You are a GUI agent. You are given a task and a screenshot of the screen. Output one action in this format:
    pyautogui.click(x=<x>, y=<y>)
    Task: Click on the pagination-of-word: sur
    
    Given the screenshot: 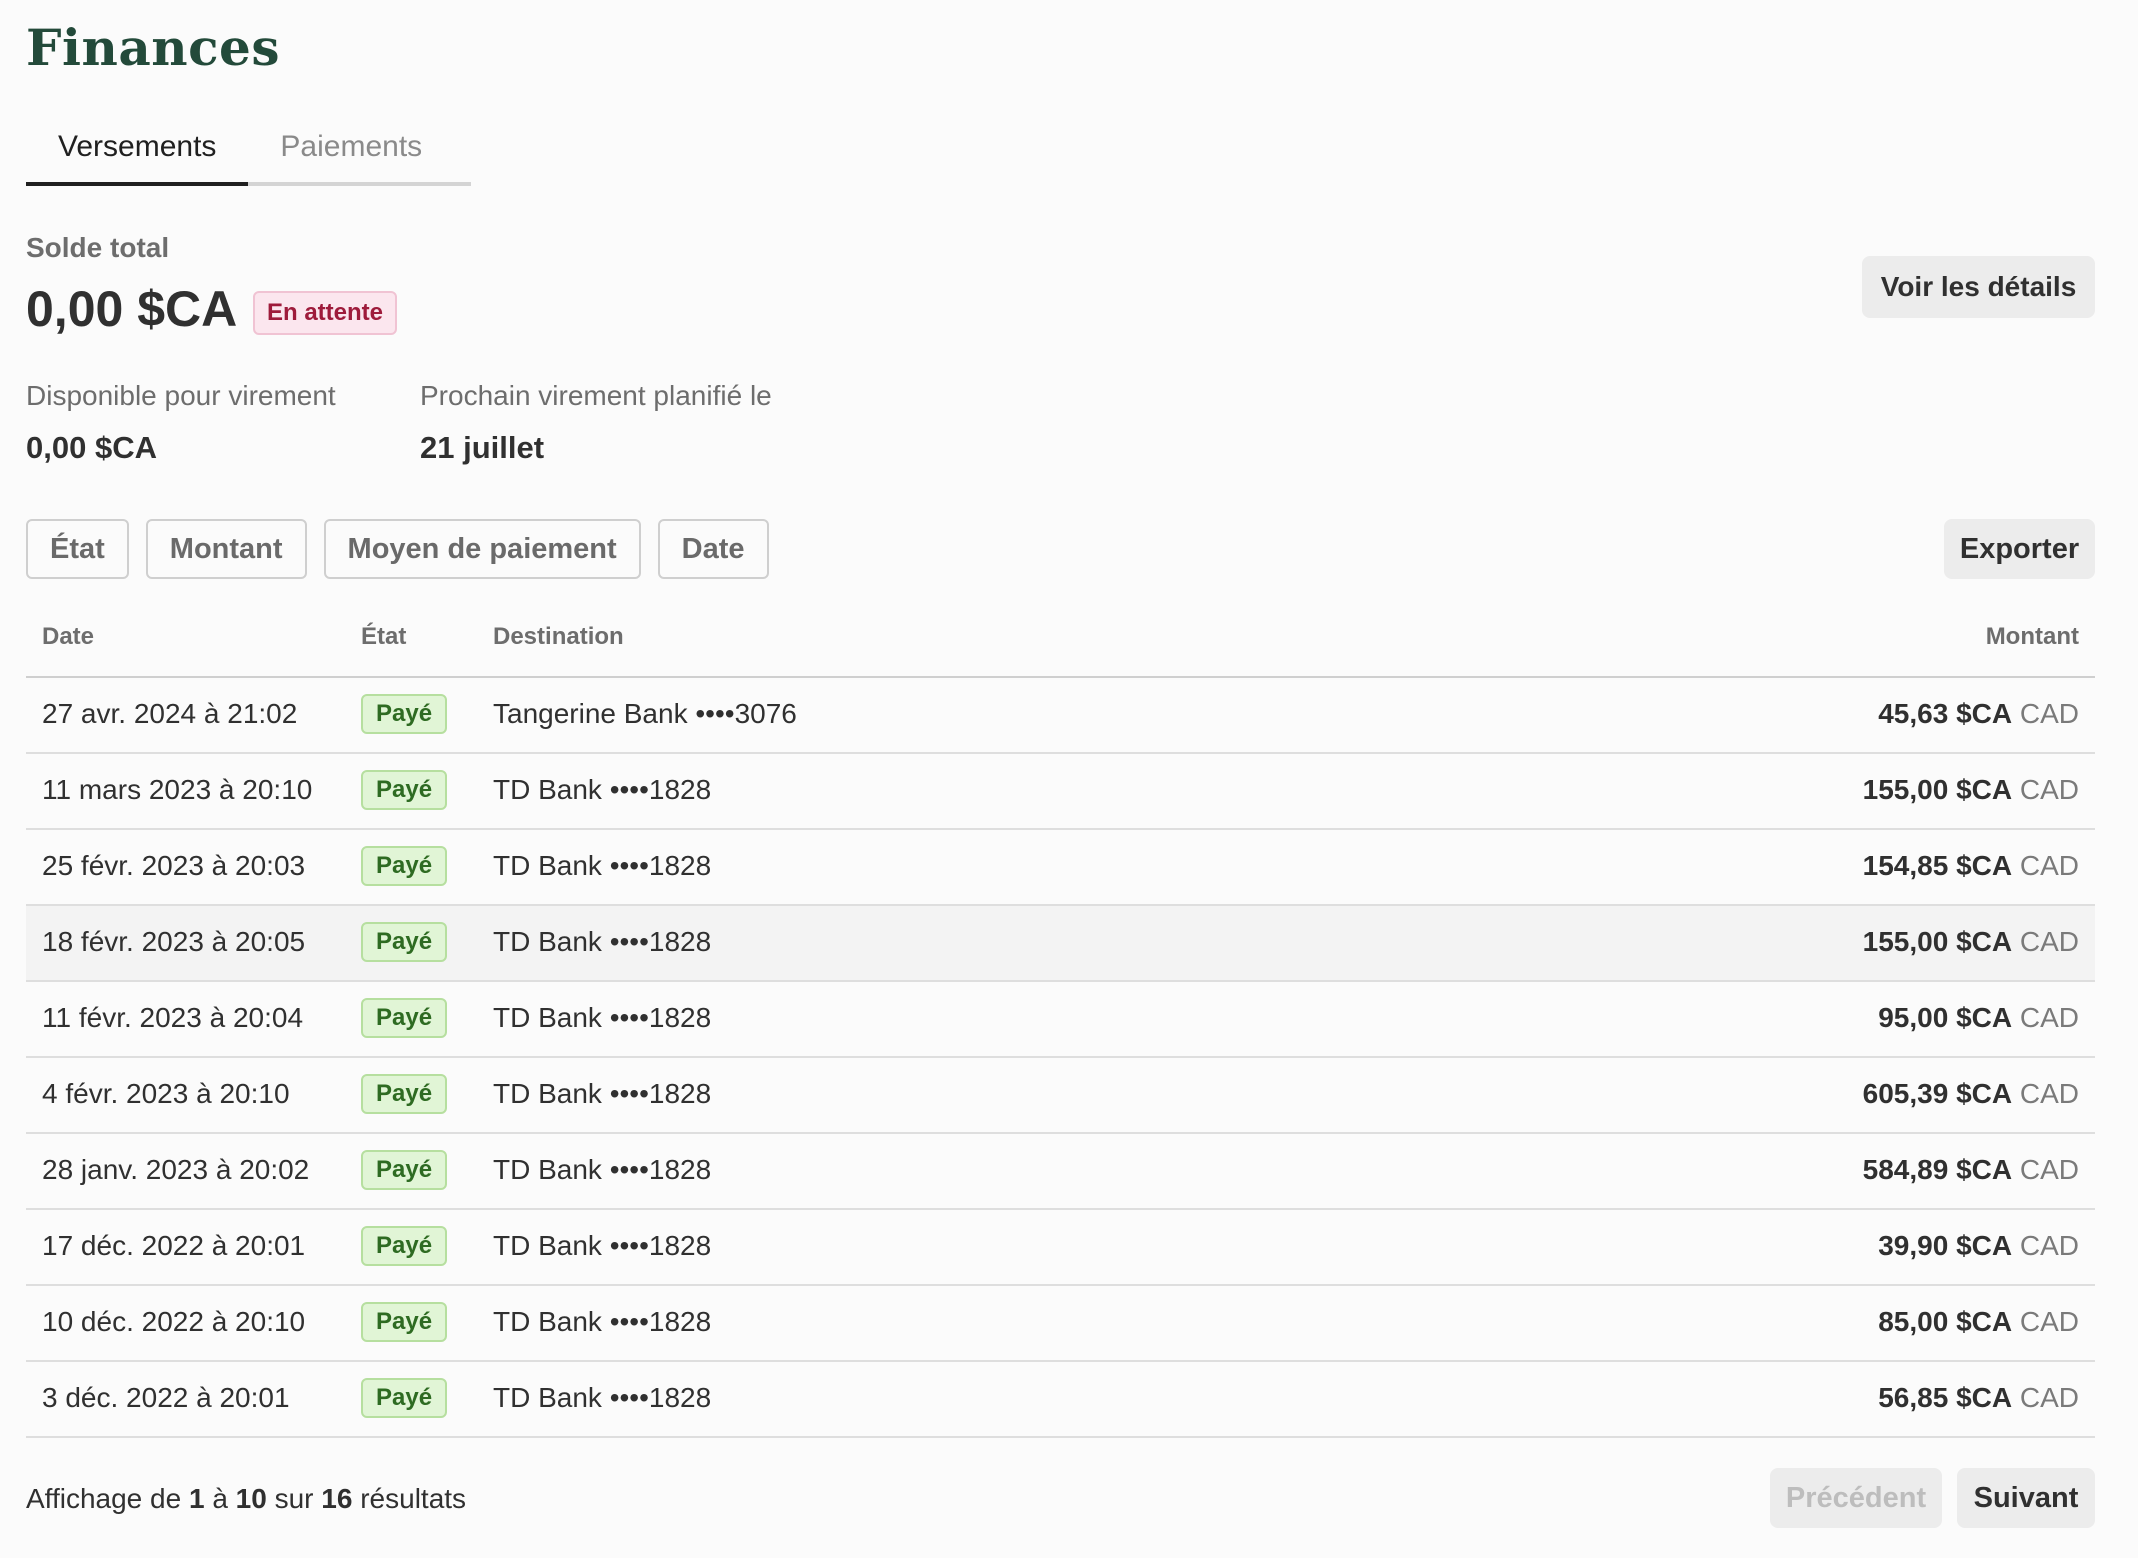 What is the action you would take?
    pyautogui.click(x=294, y=1498)
    